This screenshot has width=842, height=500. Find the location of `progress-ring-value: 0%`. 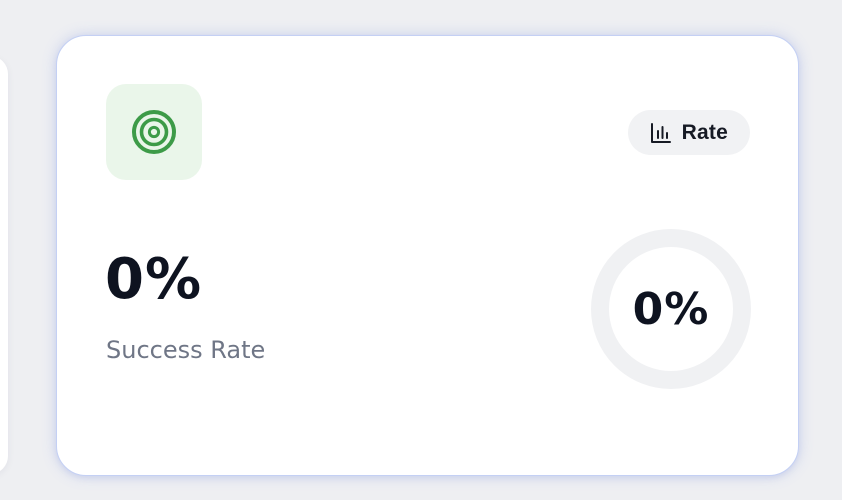

progress-ring-value: 0% is located at coordinates (671, 309).